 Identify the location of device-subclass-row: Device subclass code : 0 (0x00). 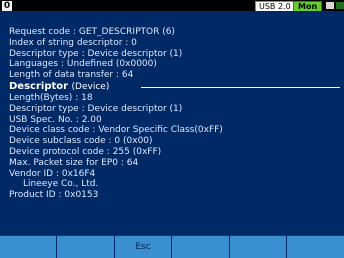
(81, 141).